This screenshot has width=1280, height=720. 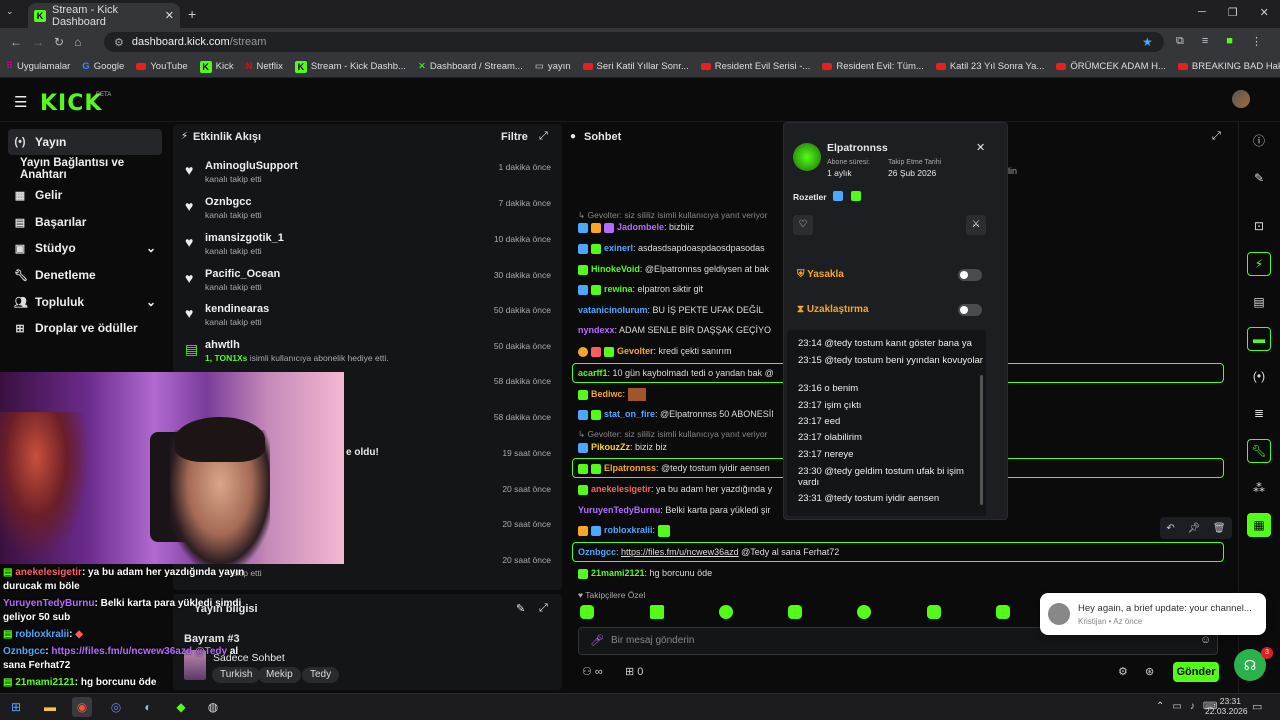 What do you see at coordinates (592, 671) in the screenshot?
I see `infinity-icon: ⚇ ∞` at bounding box center [592, 671].